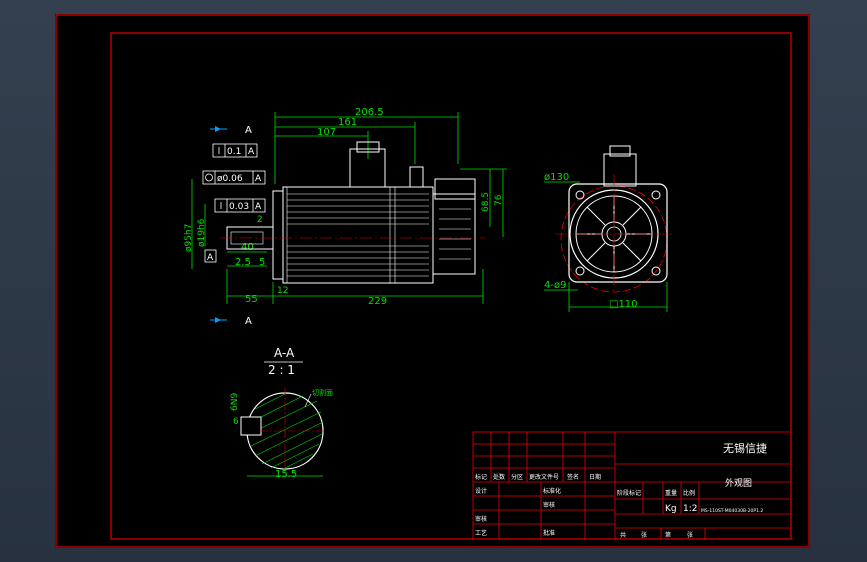 The width and height of the screenshot is (867, 562). Describe the element at coordinates (454, 234) in the screenshot. I see `encoder-housing` at that location.